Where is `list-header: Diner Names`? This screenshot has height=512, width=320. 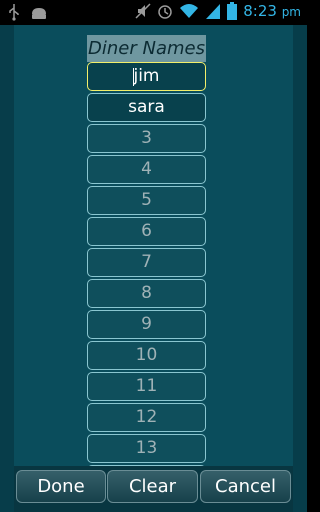
list-header: Diner Names is located at coordinates (146, 48).